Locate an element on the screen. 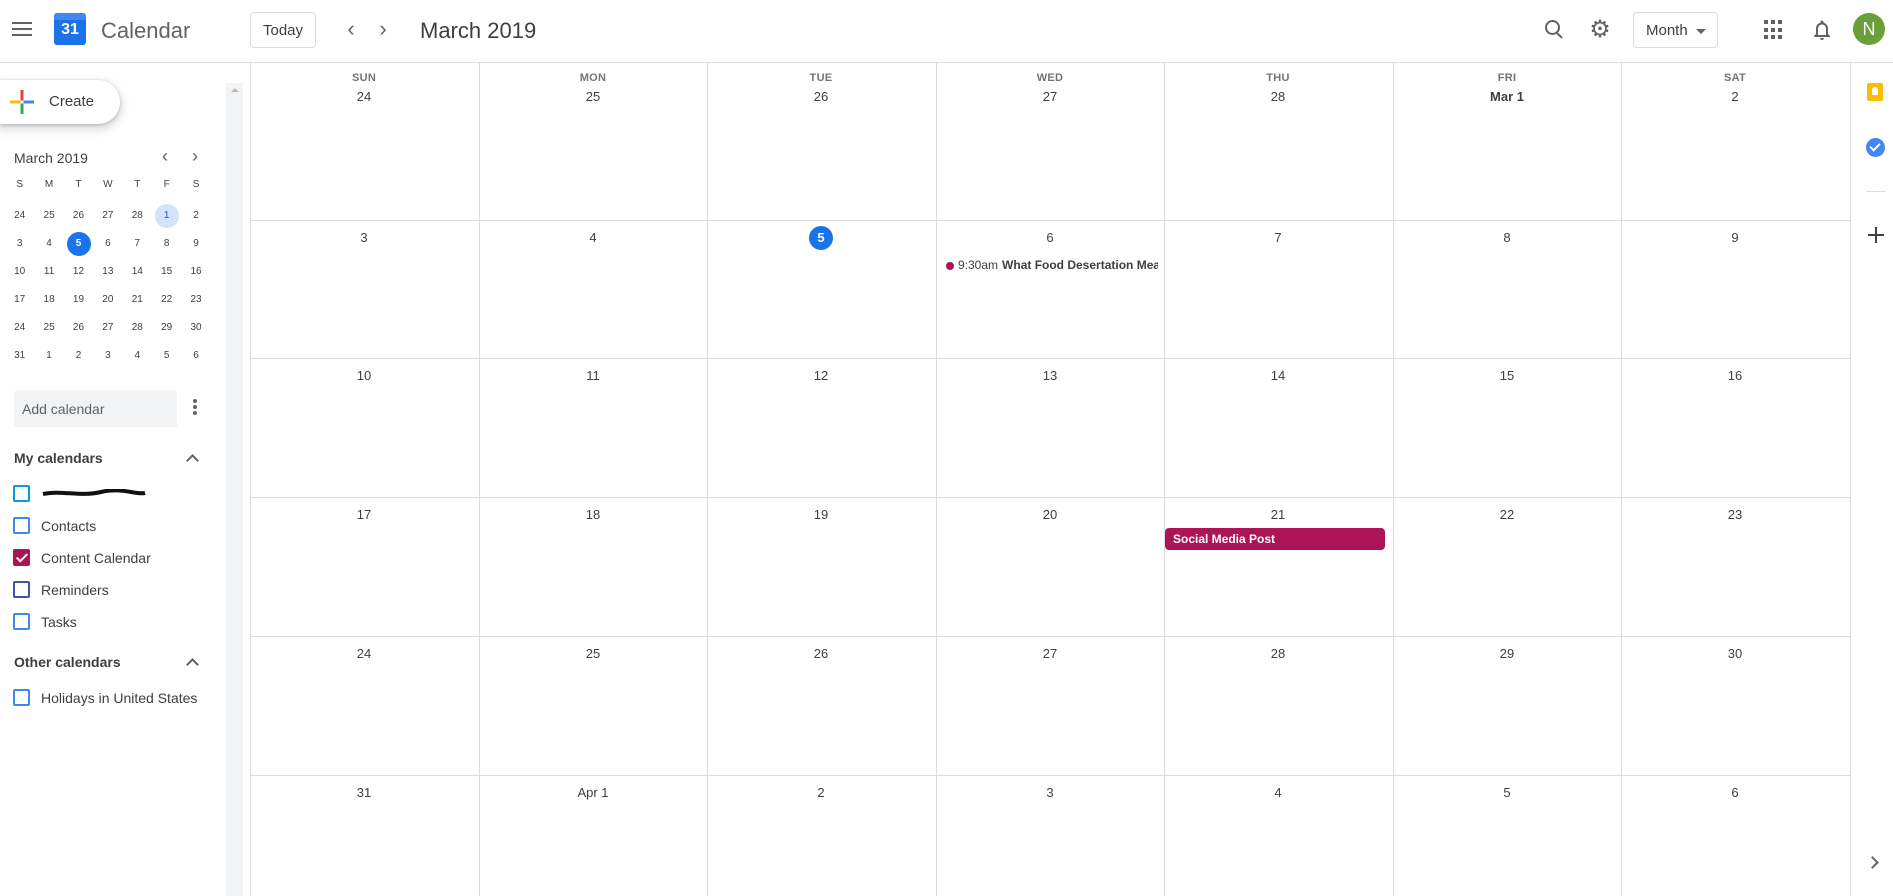 The image size is (1893, 896). day-cell: 7 is located at coordinates (1278, 238).